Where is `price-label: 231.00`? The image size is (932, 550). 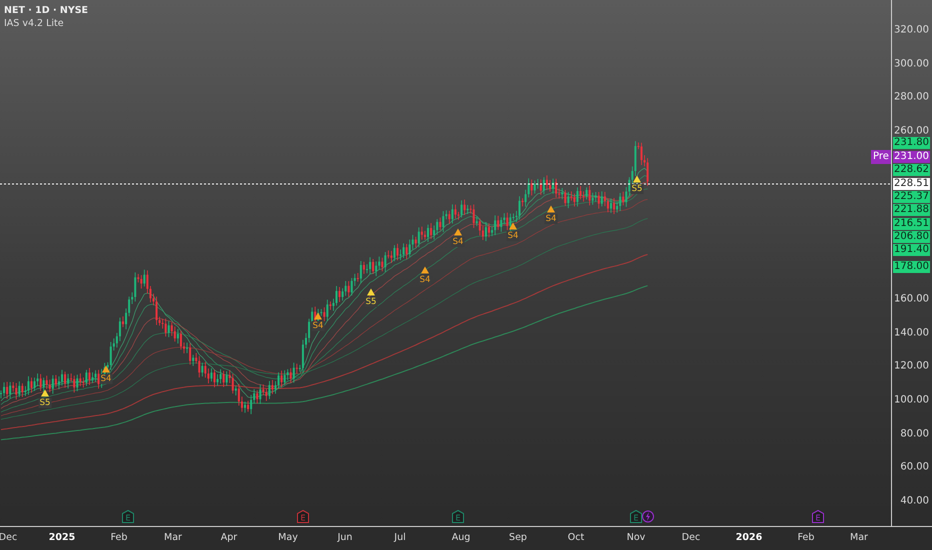 price-label: 231.00 is located at coordinates (911, 157).